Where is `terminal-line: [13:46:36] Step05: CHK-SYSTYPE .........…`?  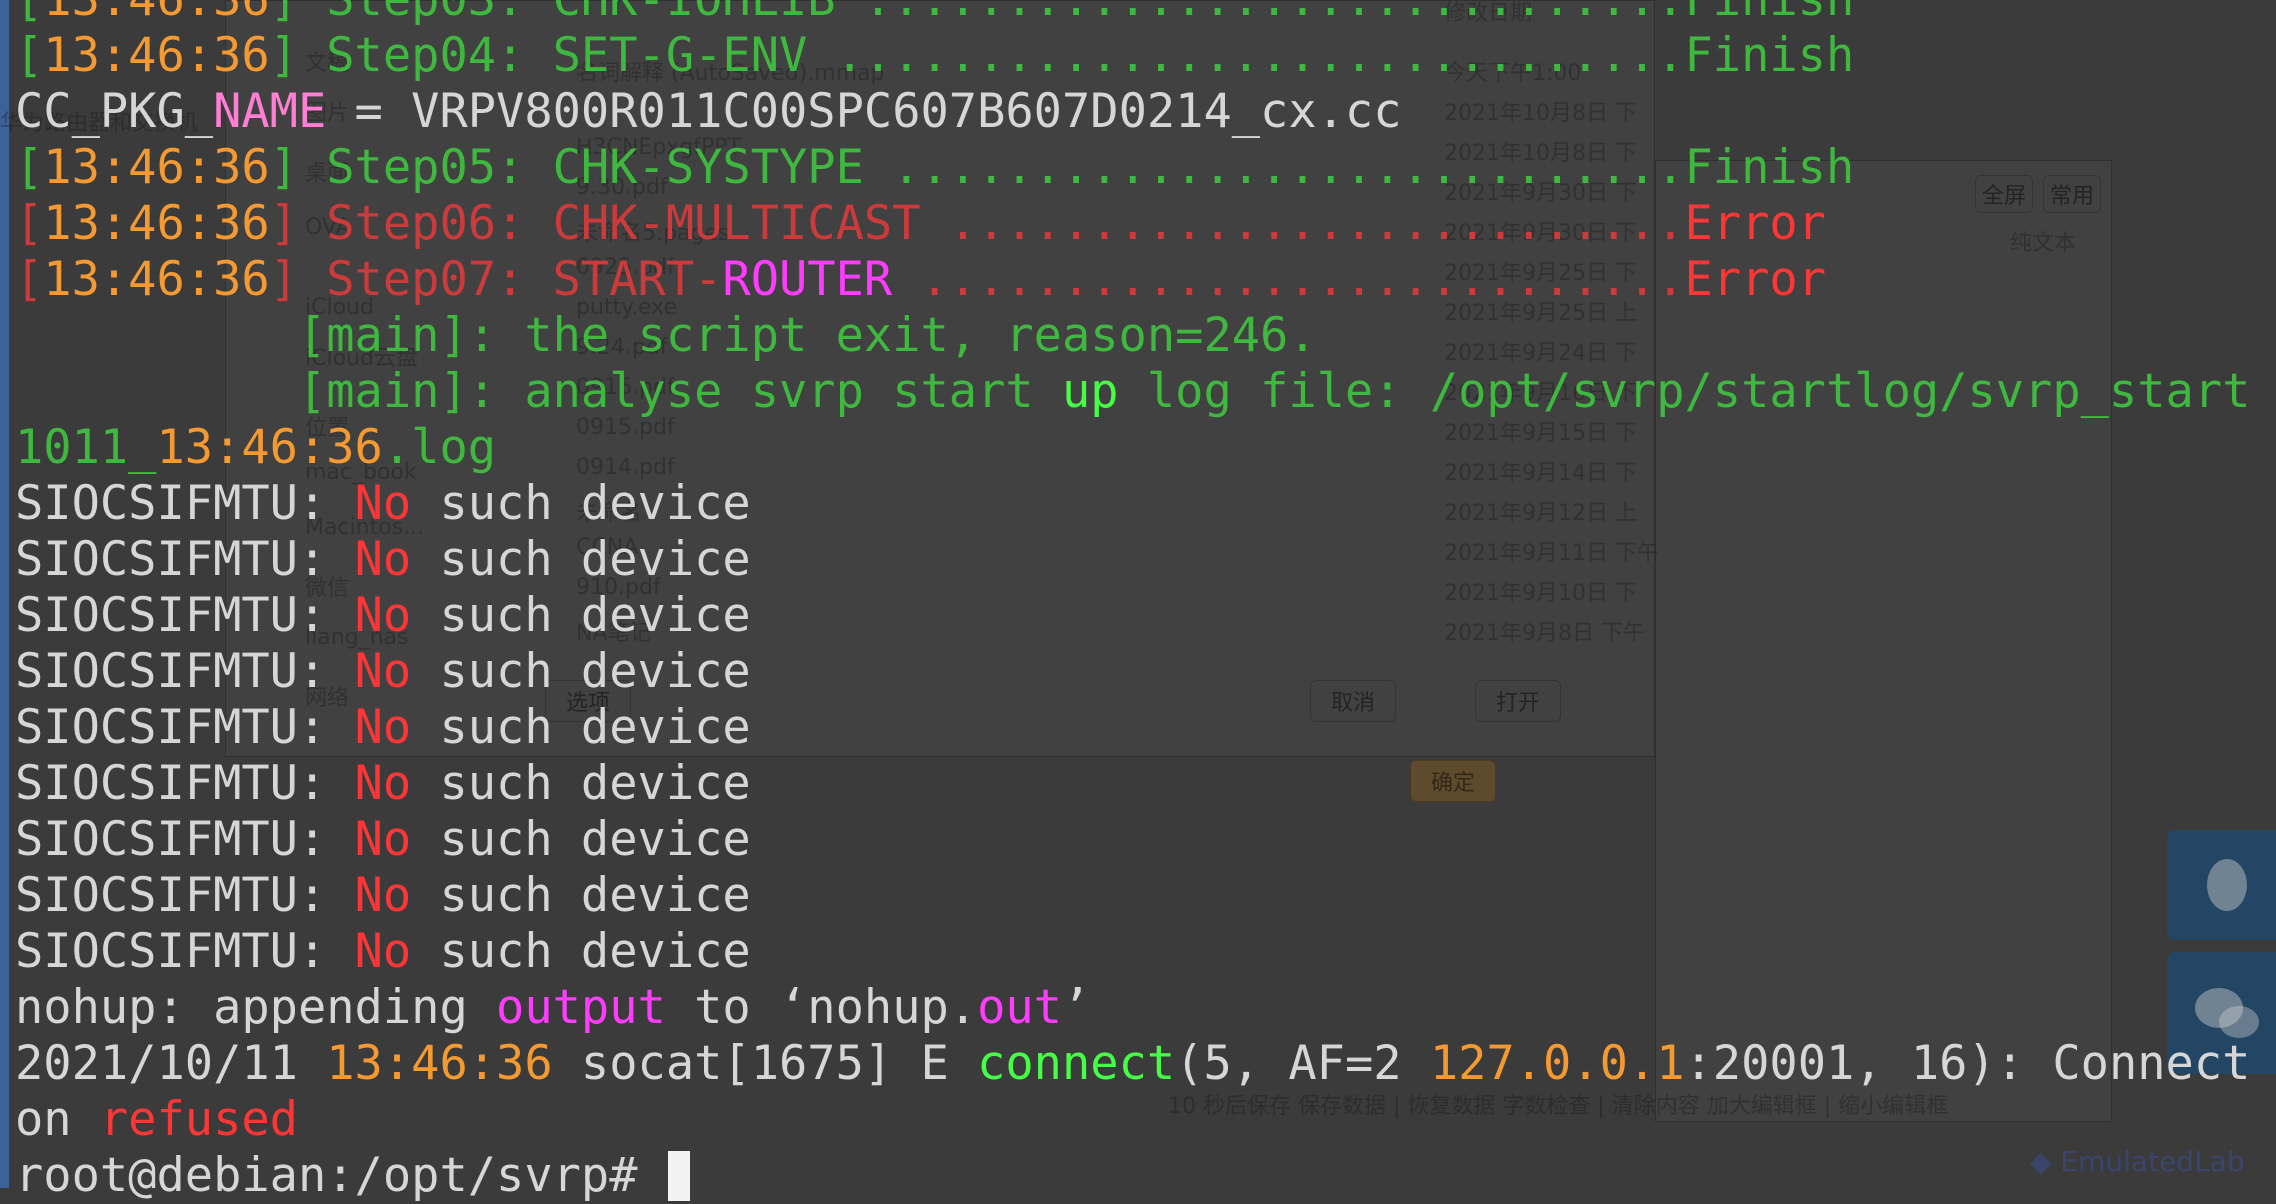
terminal-line: [13:46:36] Step05: CHK-SYSTYPE .........… is located at coordinates (1132, 168).